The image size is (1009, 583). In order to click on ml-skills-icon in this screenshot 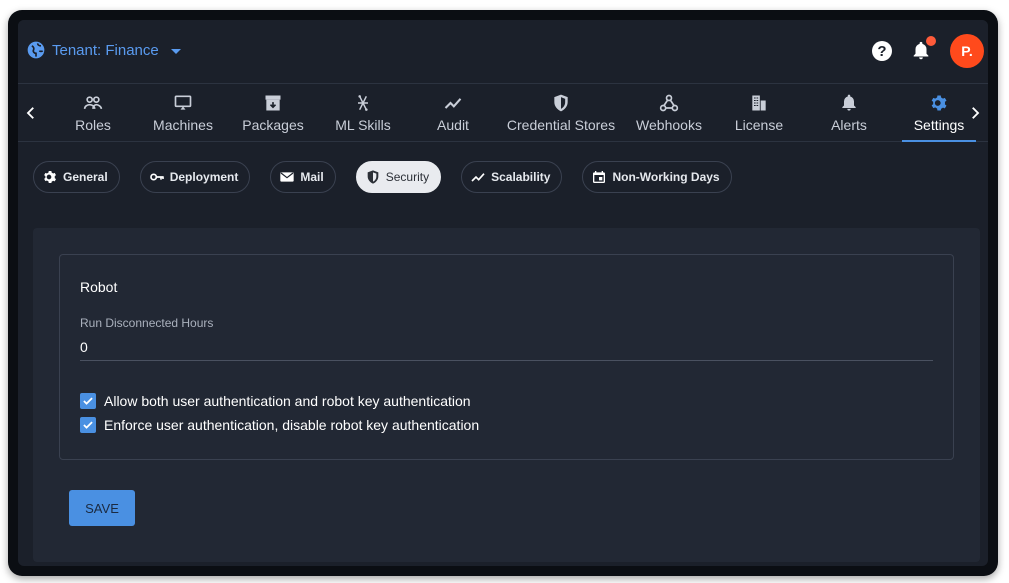, I will do `click(363, 102)`.